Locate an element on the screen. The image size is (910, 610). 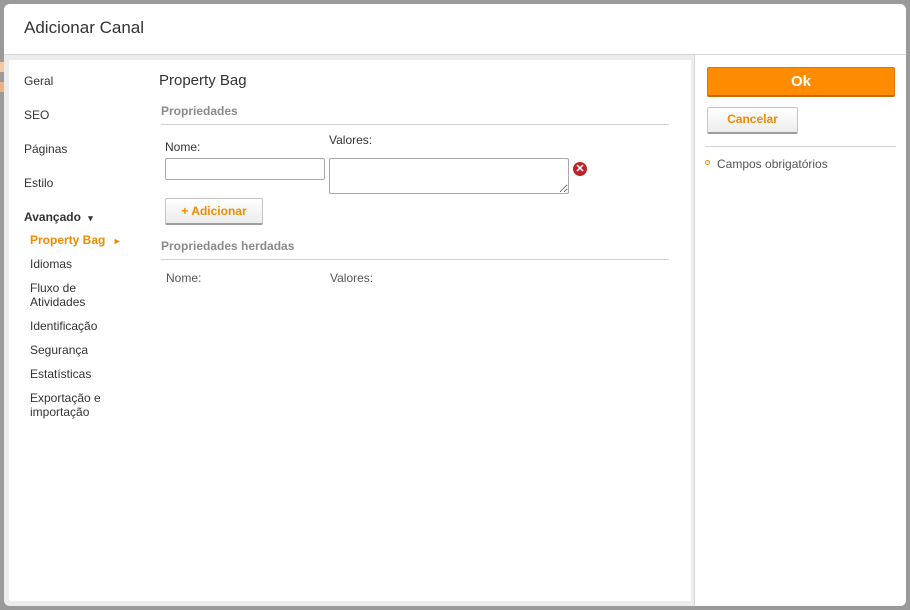
cancel-button: Cancelar is located at coordinates (752, 120).